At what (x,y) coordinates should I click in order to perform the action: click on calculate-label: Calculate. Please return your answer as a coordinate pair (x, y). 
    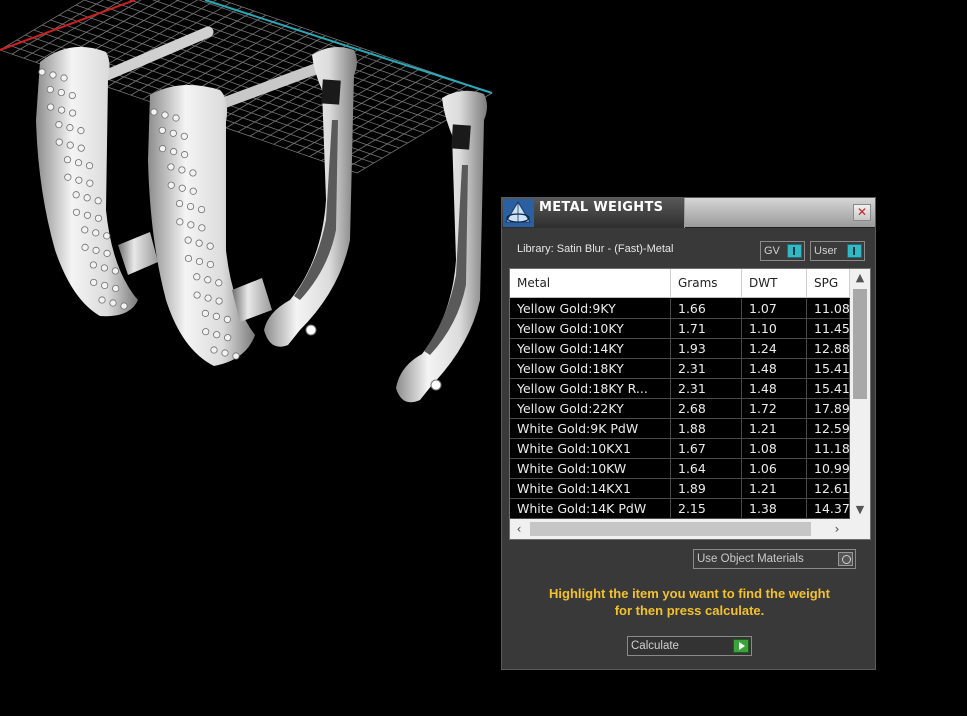
    Looking at the image, I should click on (655, 646).